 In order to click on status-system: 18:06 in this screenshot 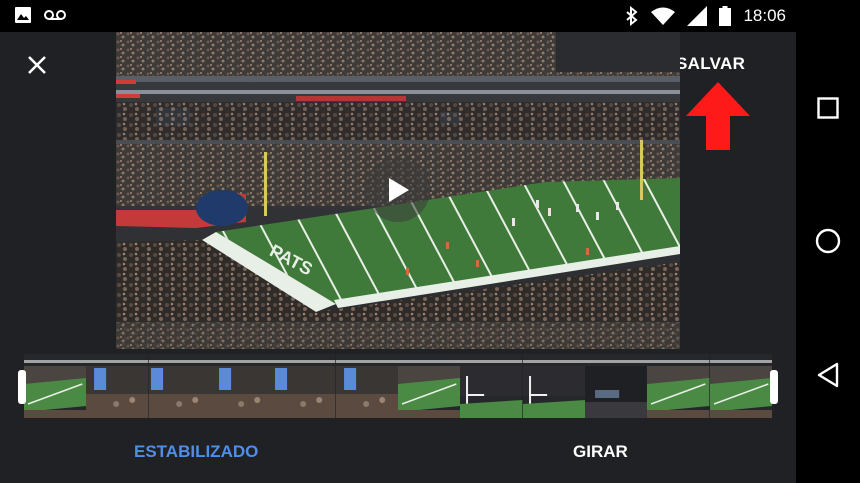, I will do `click(705, 16)`.